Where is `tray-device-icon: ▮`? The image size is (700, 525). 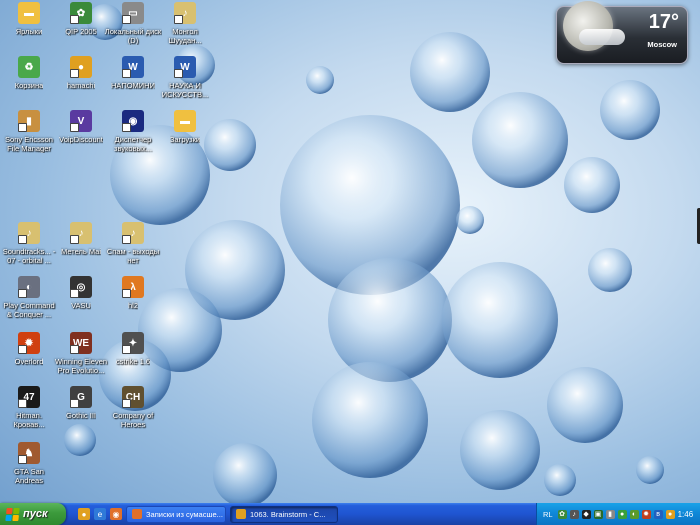 tray-device-icon: ▮ is located at coordinates (610, 514).